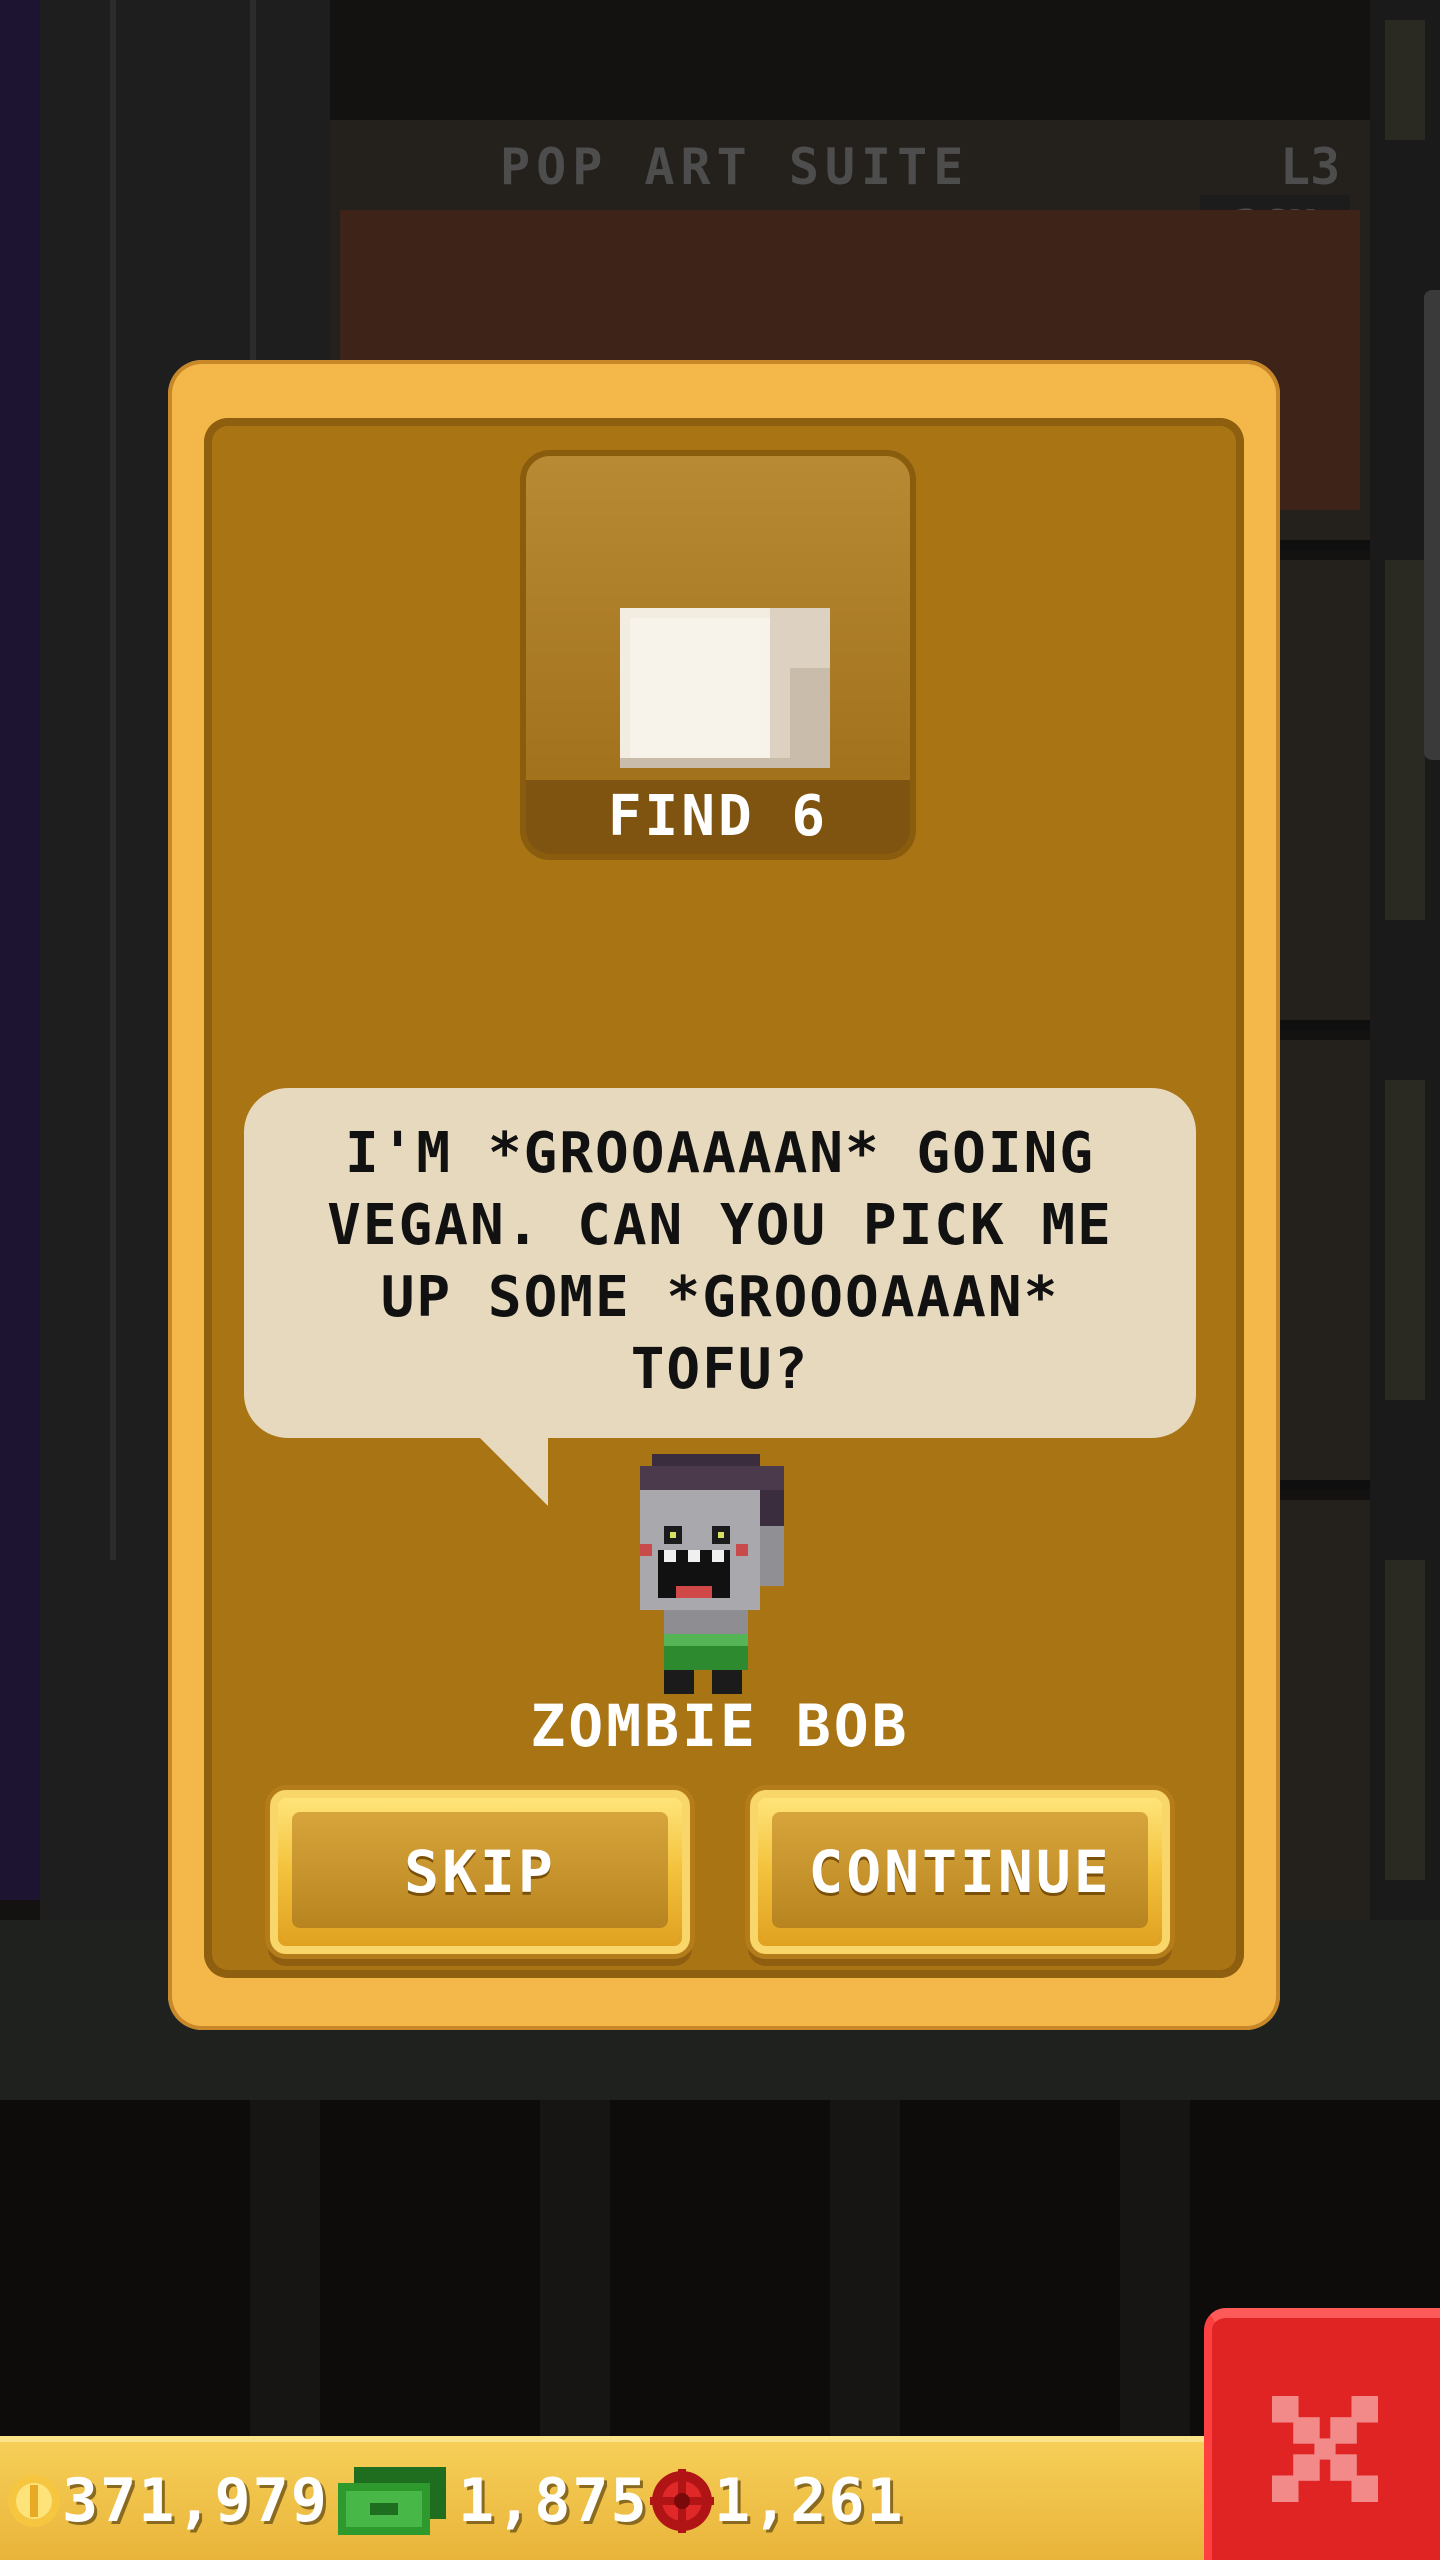  Describe the element at coordinates (712, 1574) in the screenshot. I see `zombie-bob-avatar` at that location.